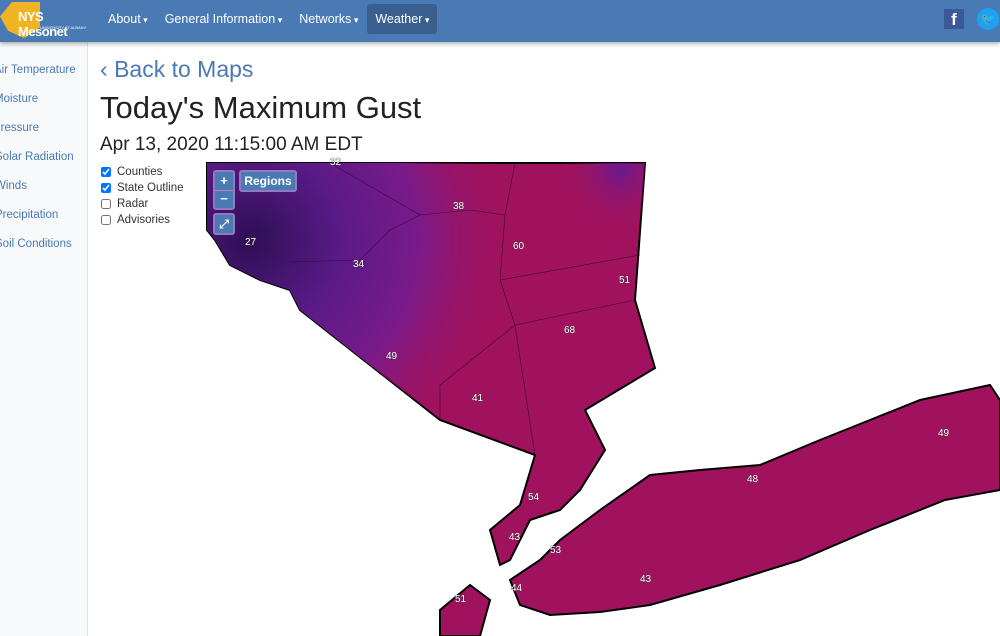 Image resolution: width=1000 pixels, height=636 pixels. What do you see at coordinates (570, 330) in the screenshot?
I see `station-value: 68` at bounding box center [570, 330].